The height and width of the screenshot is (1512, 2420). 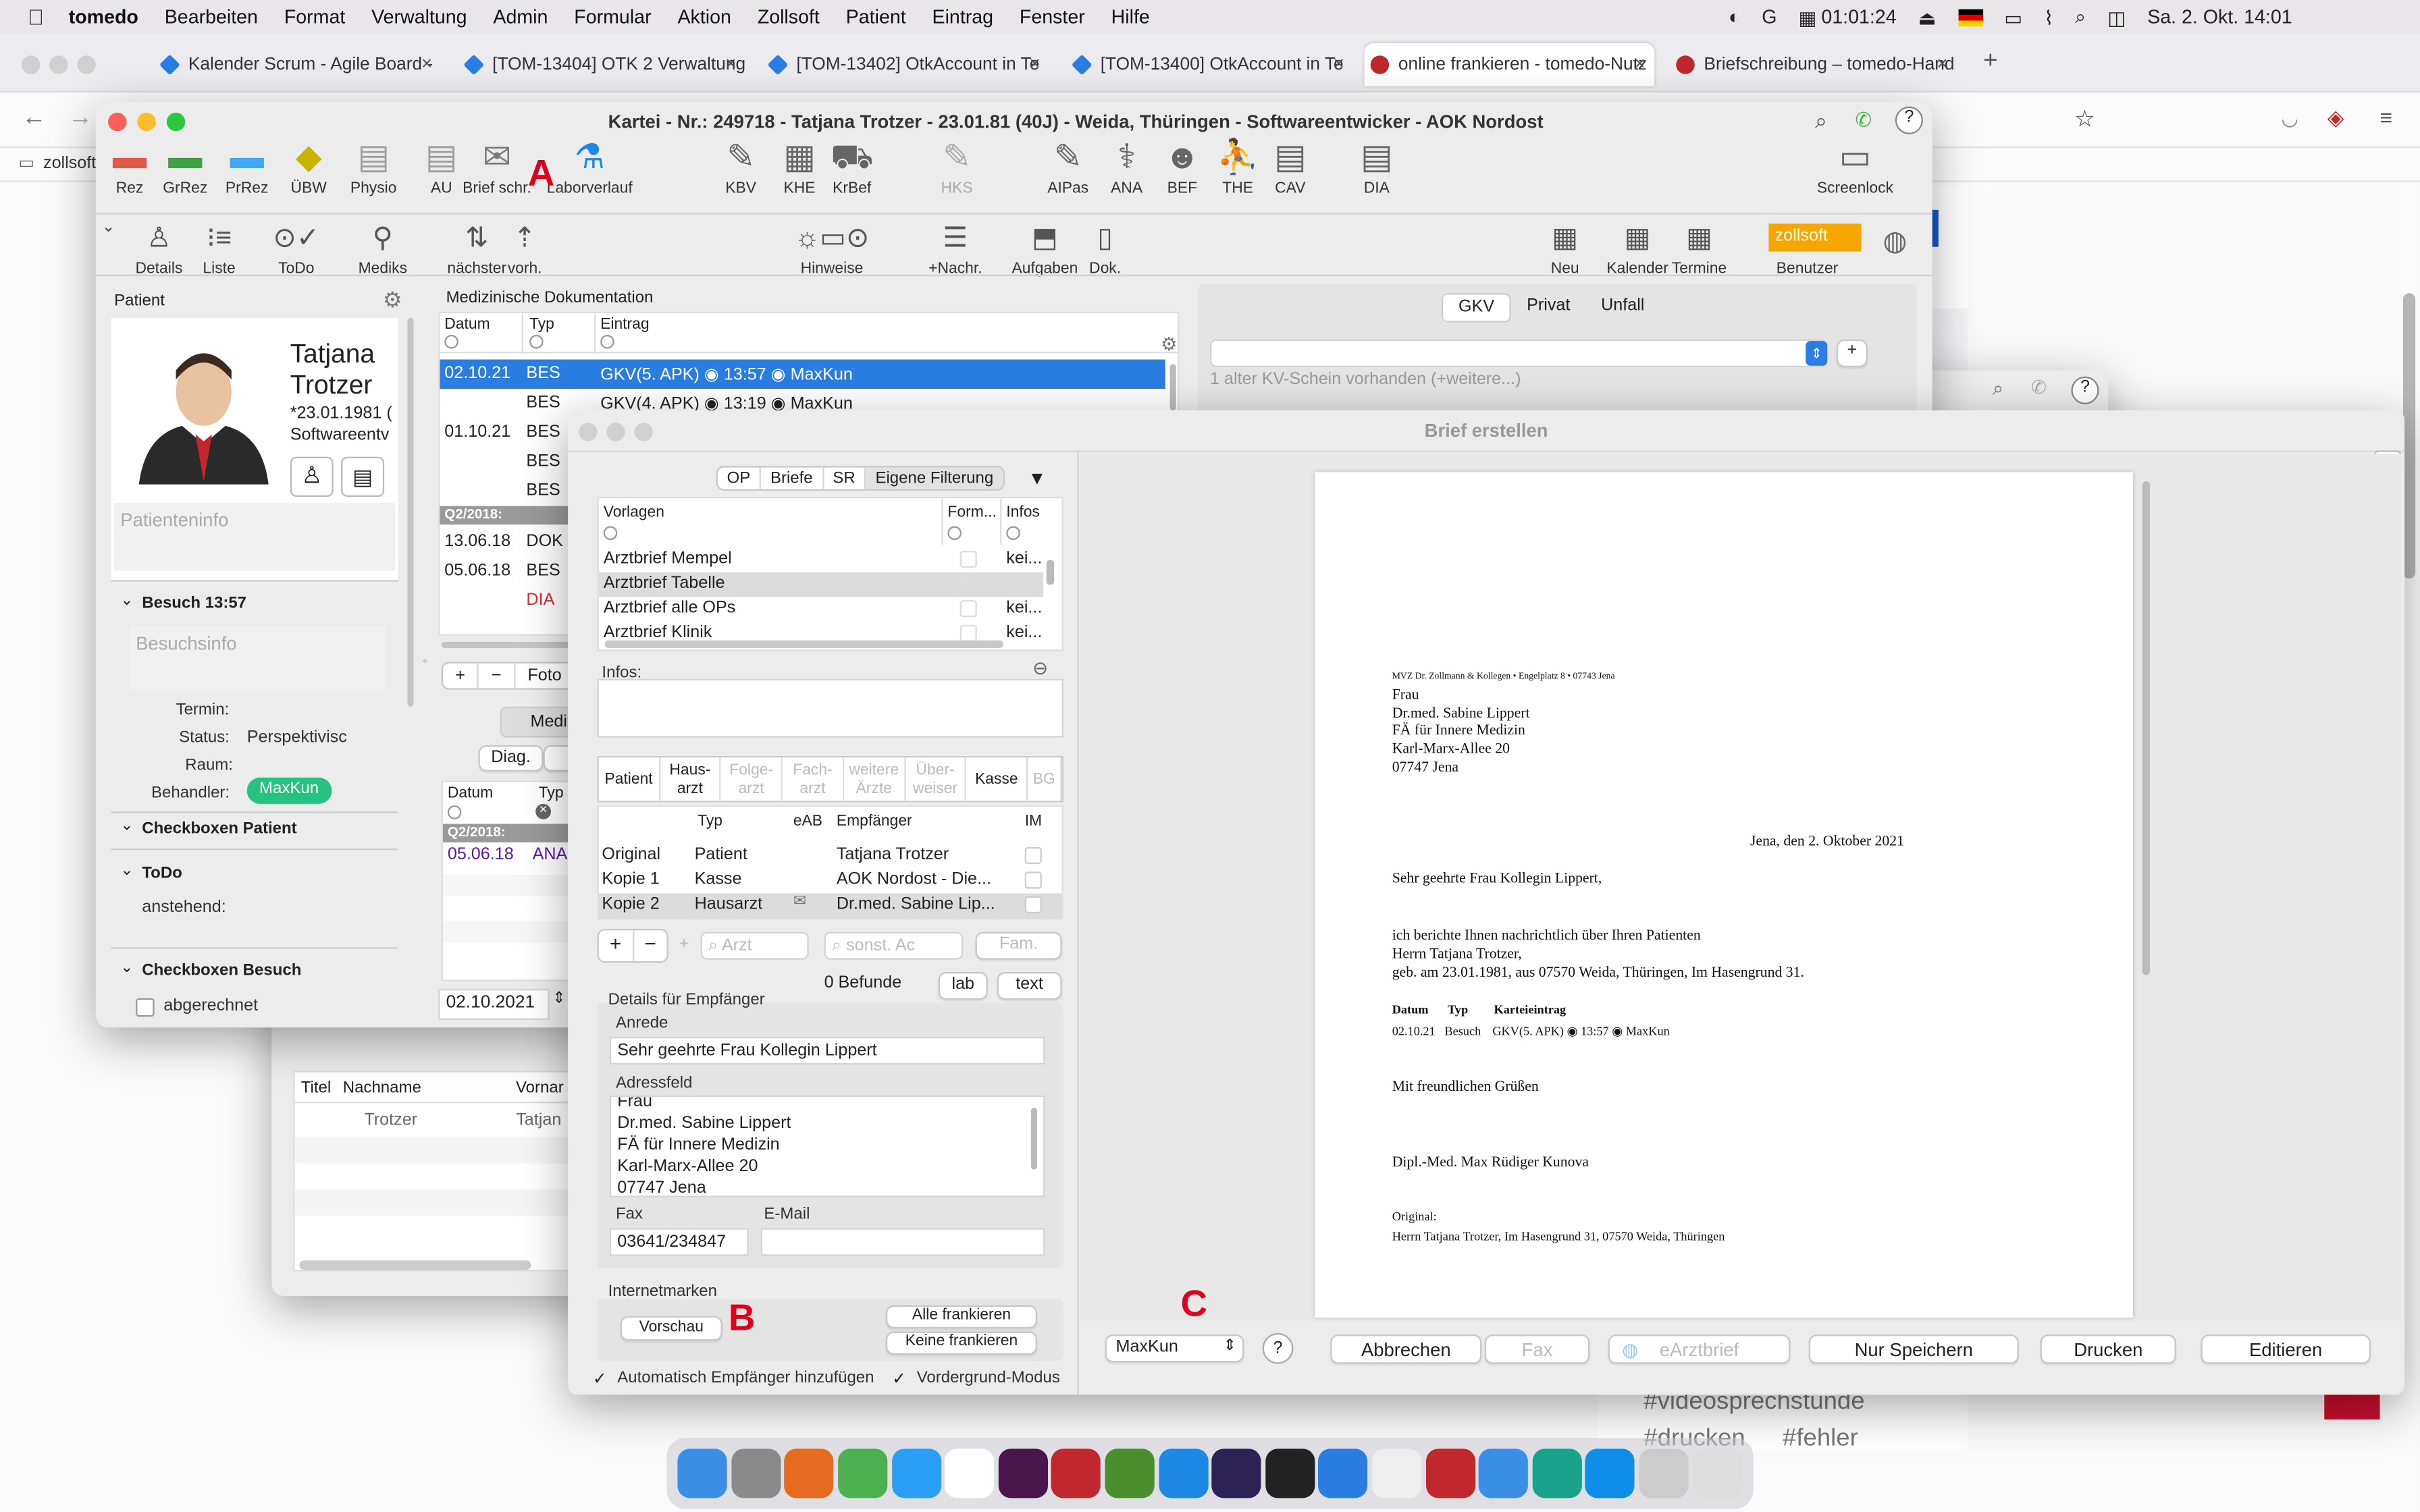 What do you see at coordinates (316, 1087) in the screenshot?
I see `col-titel: Titel` at bounding box center [316, 1087].